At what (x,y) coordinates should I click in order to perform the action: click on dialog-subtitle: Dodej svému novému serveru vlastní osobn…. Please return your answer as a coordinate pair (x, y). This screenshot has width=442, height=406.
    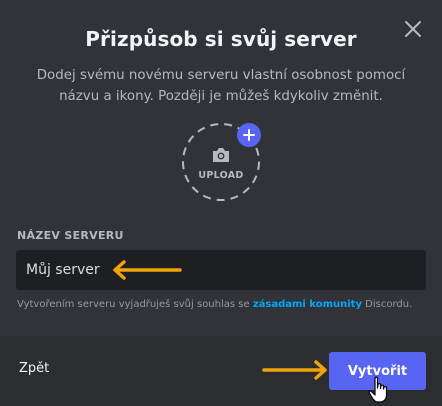
    Looking at the image, I should click on (221, 86).